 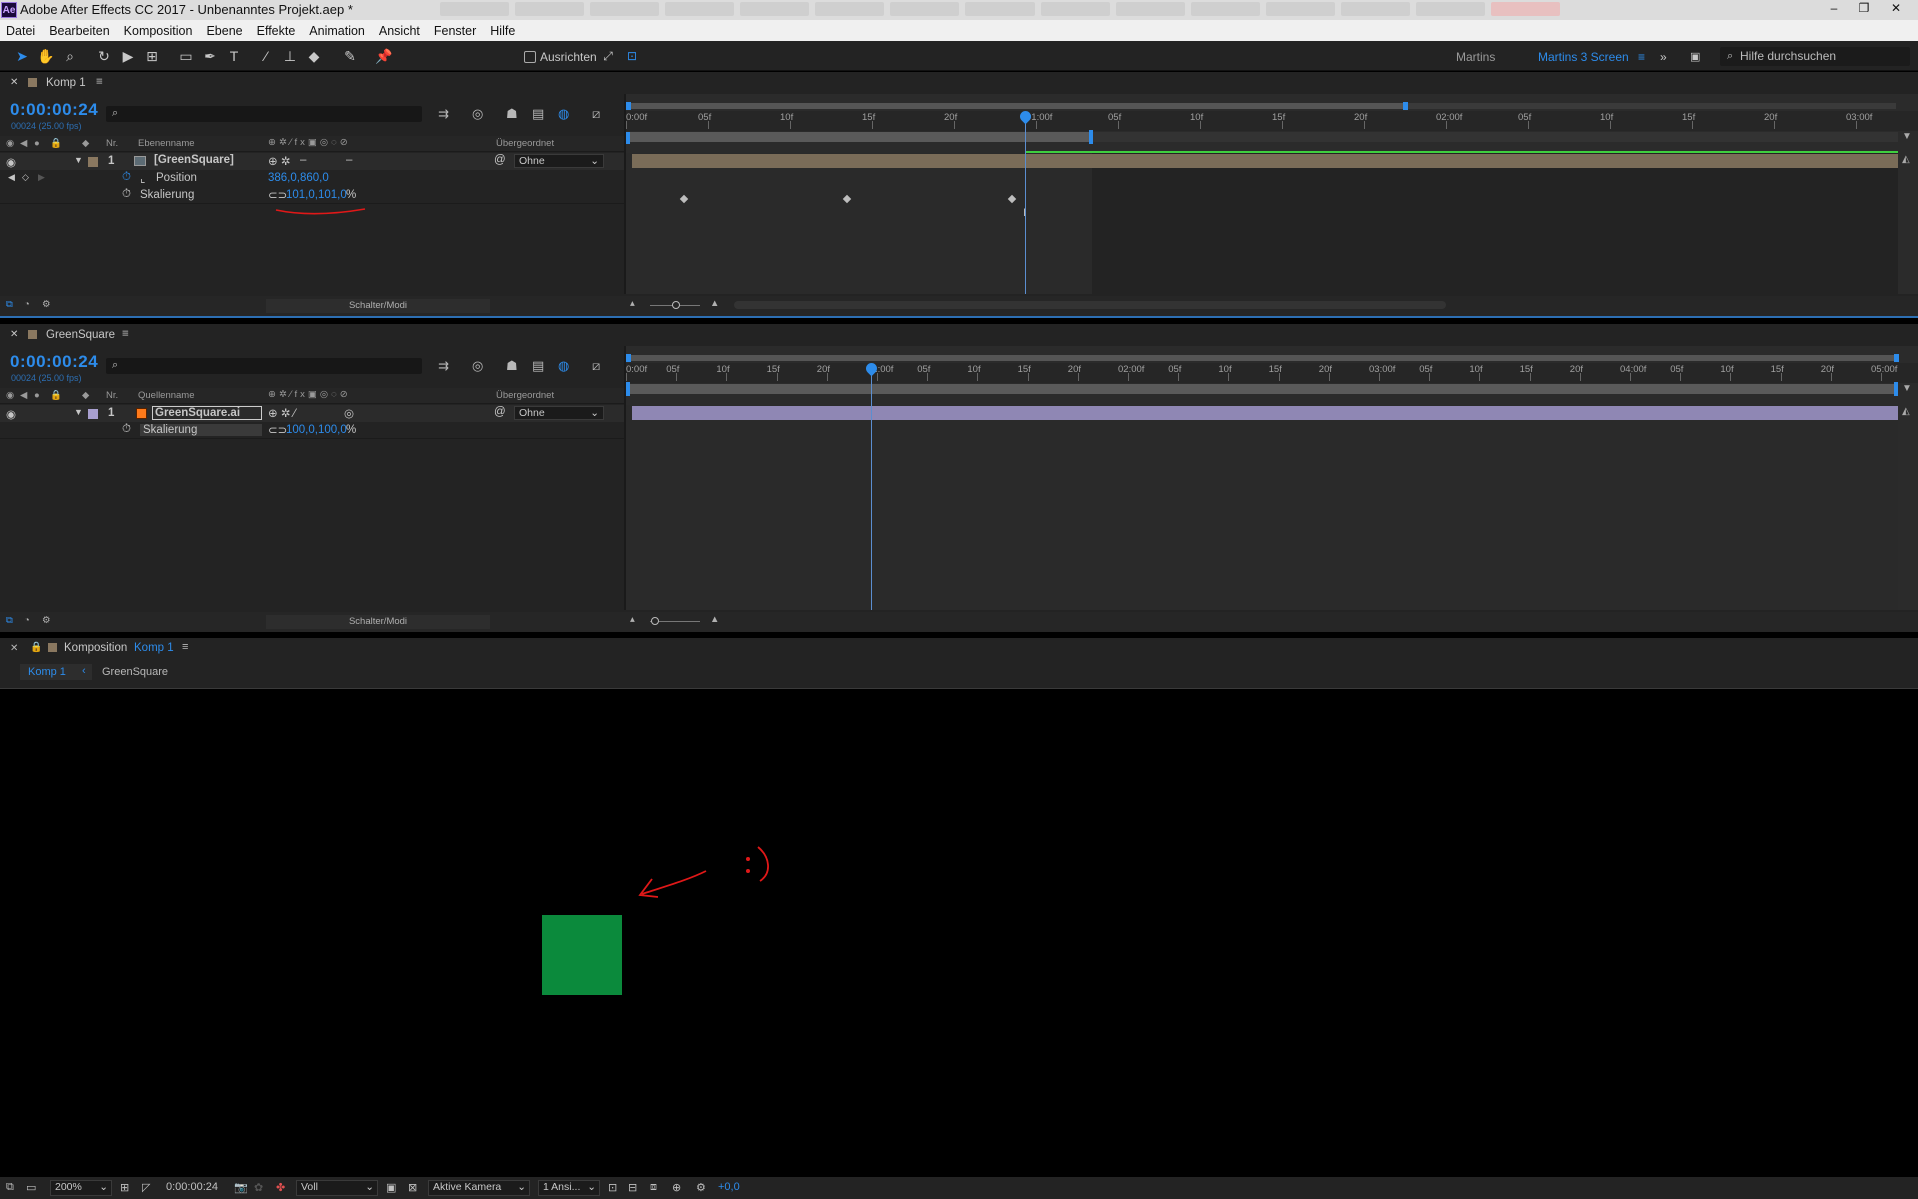 I want to click on close-window-button: ✕, so click(x=1896, y=8).